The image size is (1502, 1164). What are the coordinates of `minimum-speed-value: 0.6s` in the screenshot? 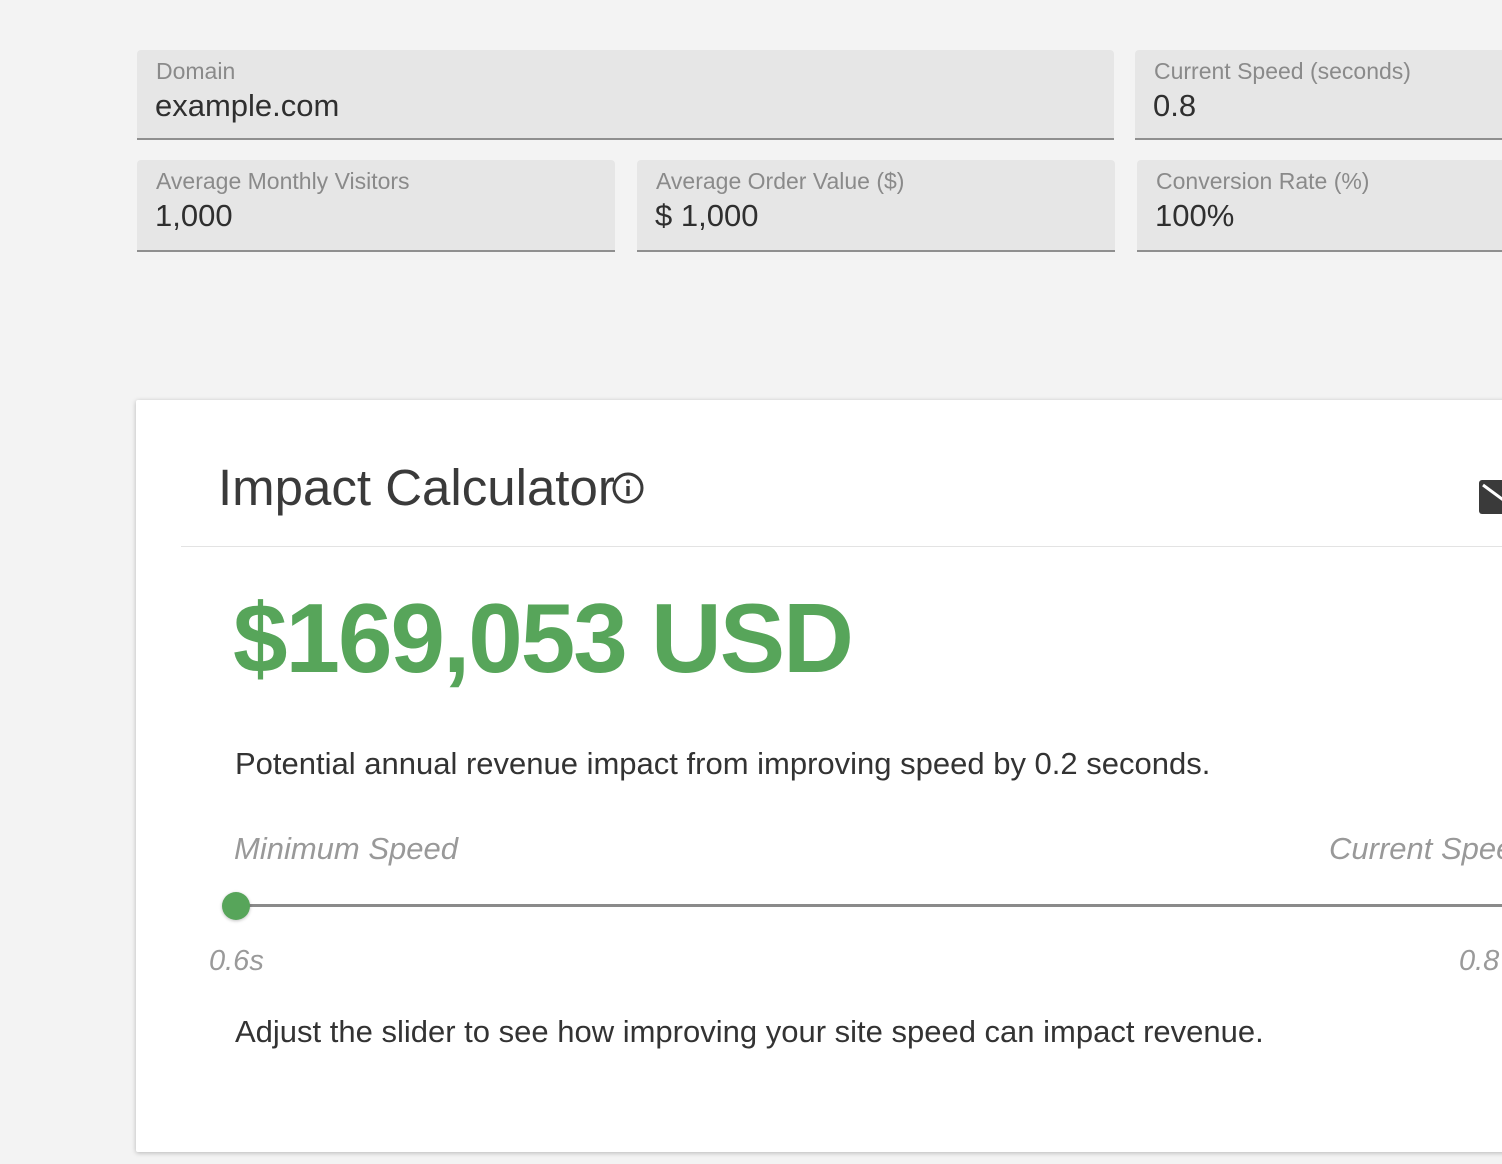 It's located at (236, 961).